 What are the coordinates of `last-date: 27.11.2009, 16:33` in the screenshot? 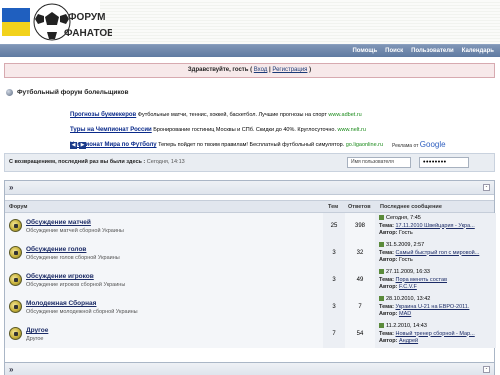 It's located at (408, 272).